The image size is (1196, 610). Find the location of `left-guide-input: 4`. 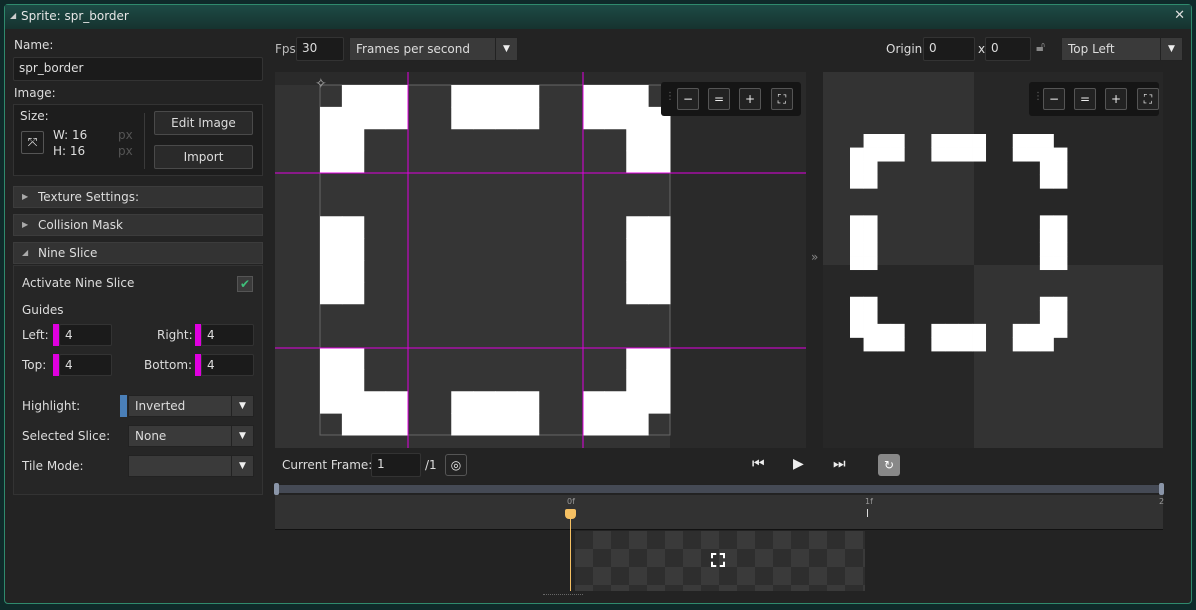

left-guide-input: 4 is located at coordinates (85, 335).